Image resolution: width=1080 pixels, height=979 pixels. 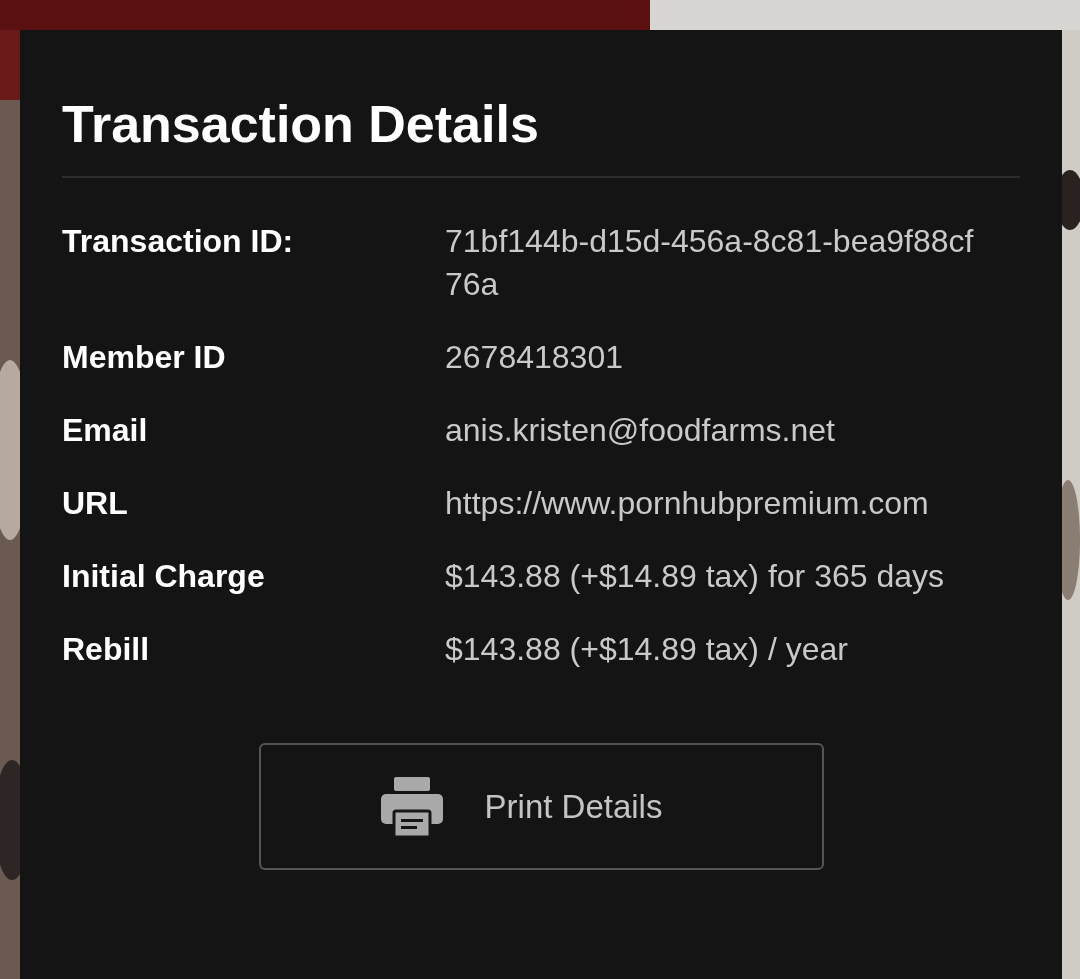 What do you see at coordinates (178, 241) in the screenshot?
I see `field-label: Transaction ID:` at bounding box center [178, 241].